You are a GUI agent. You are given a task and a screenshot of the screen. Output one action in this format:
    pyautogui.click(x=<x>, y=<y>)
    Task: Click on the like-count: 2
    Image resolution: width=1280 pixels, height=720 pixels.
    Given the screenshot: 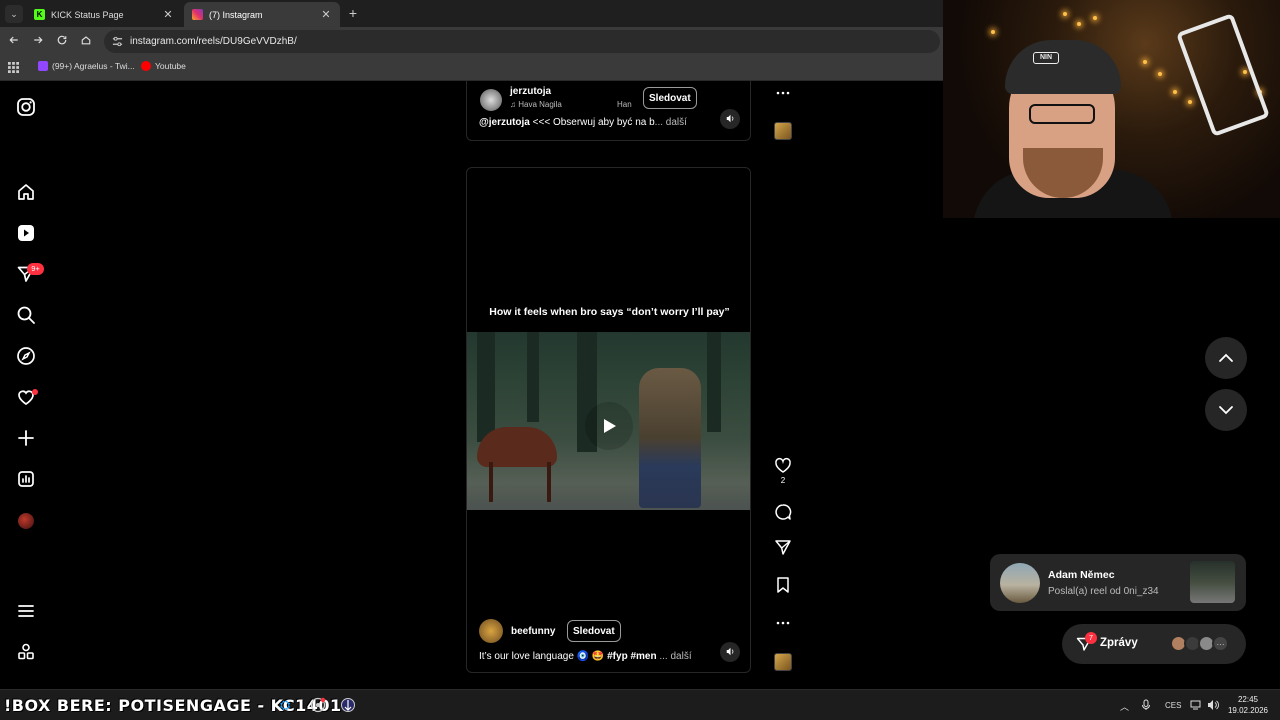 What is the action you would take?
    pyautogui.click(x=783, y=480)
    